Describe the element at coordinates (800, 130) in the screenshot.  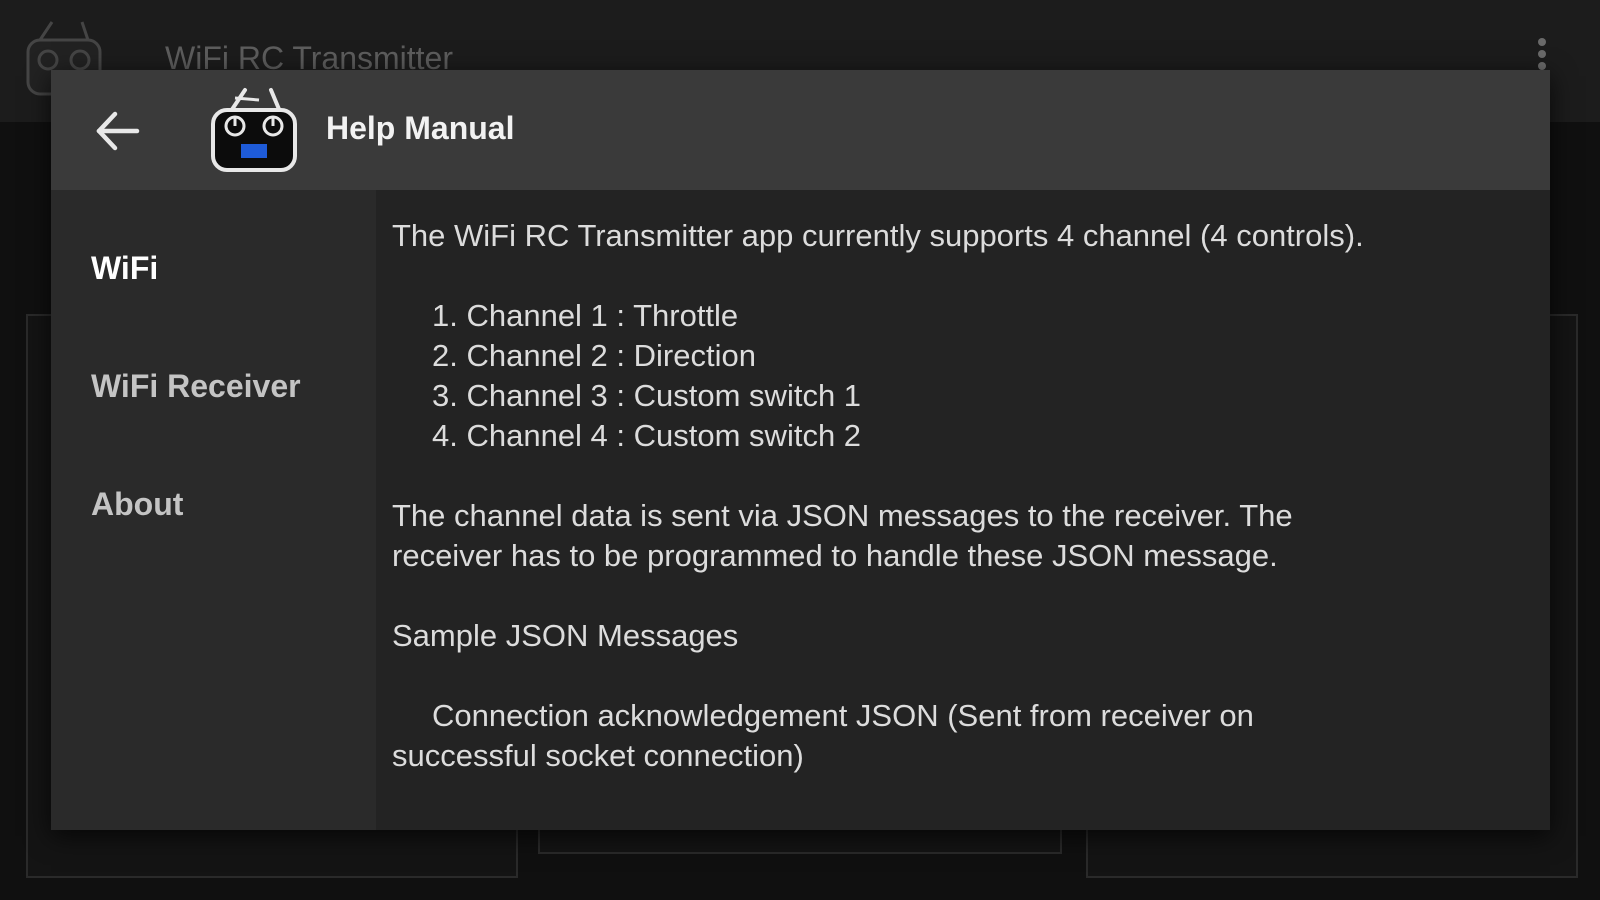
I see `dialog-header: Help Manual` at that location.